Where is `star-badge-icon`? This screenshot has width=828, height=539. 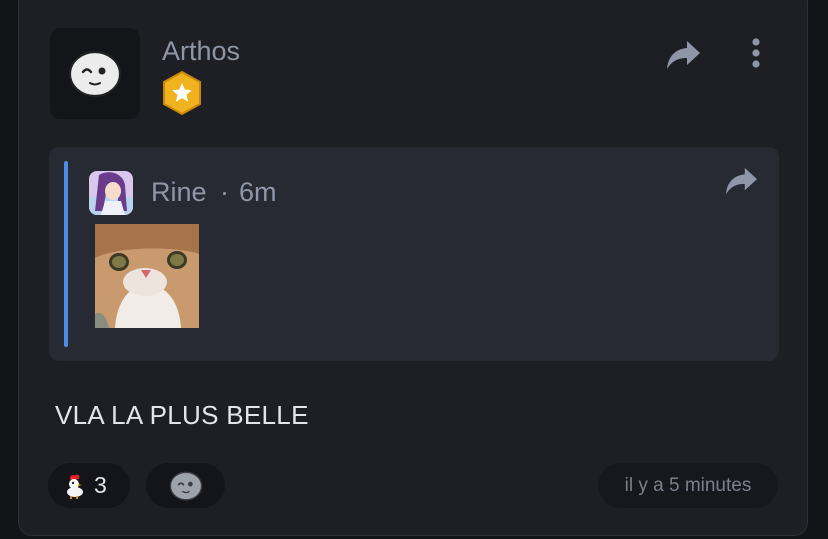
star-badge-icon is located at coordinates (182, 93).